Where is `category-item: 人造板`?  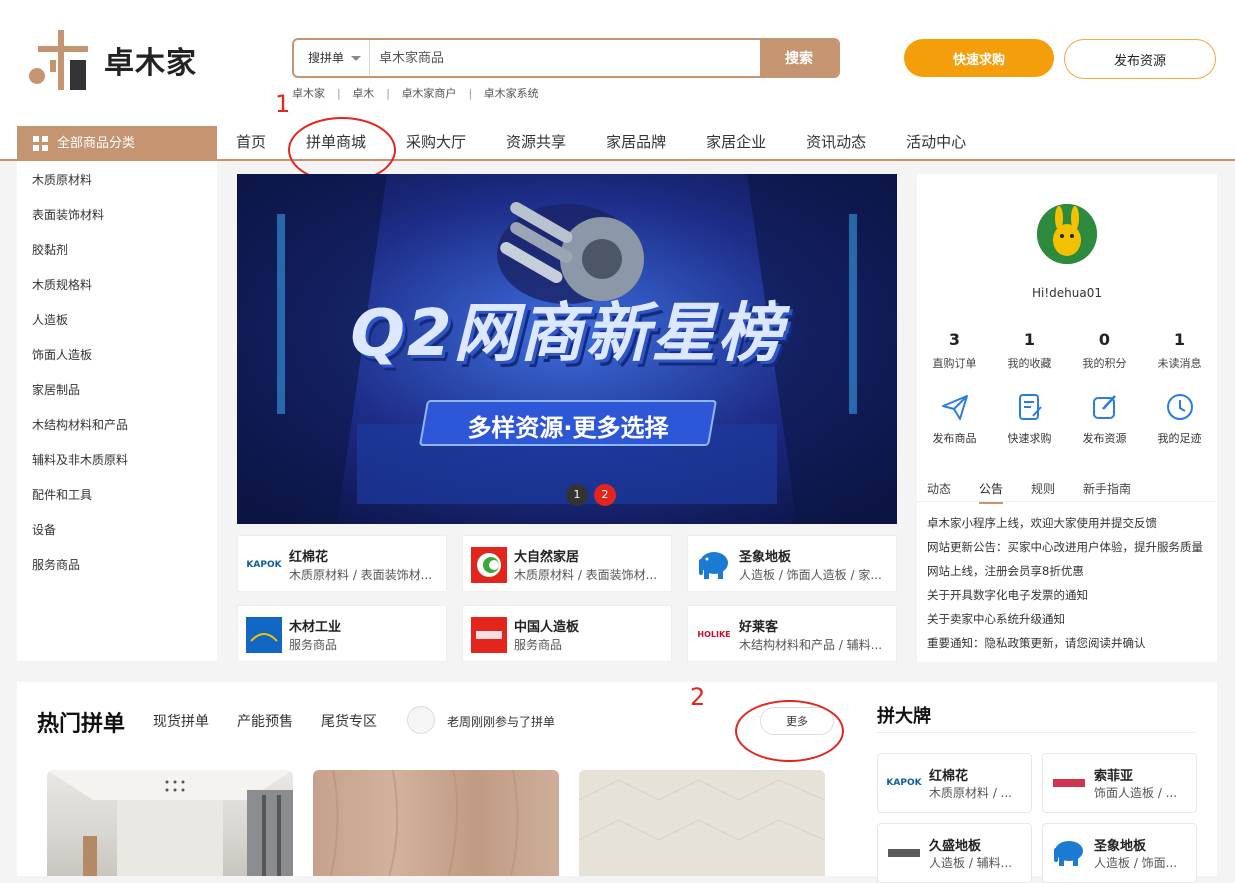 category-item: 人造板 is located at coordinates (50, 319).